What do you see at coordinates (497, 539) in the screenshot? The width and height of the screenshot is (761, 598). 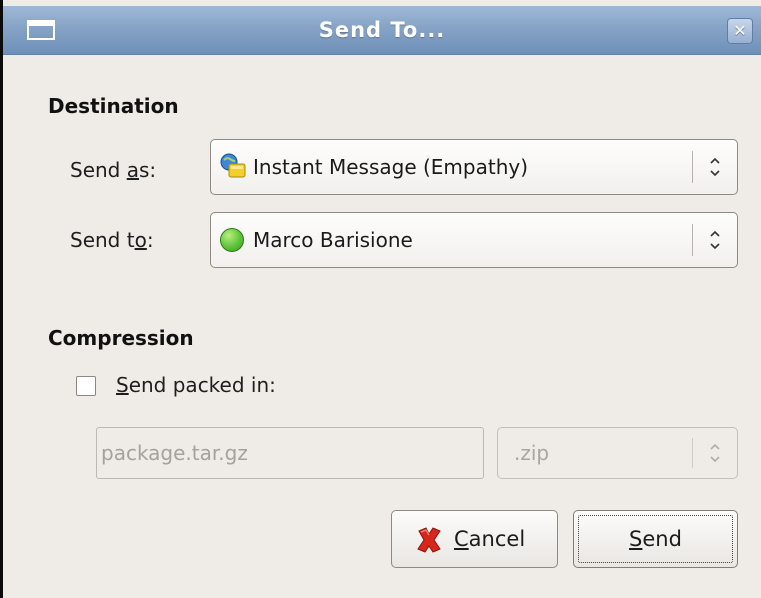 I see `cancel-label-text: ancel` at bounding box center [497, 539].